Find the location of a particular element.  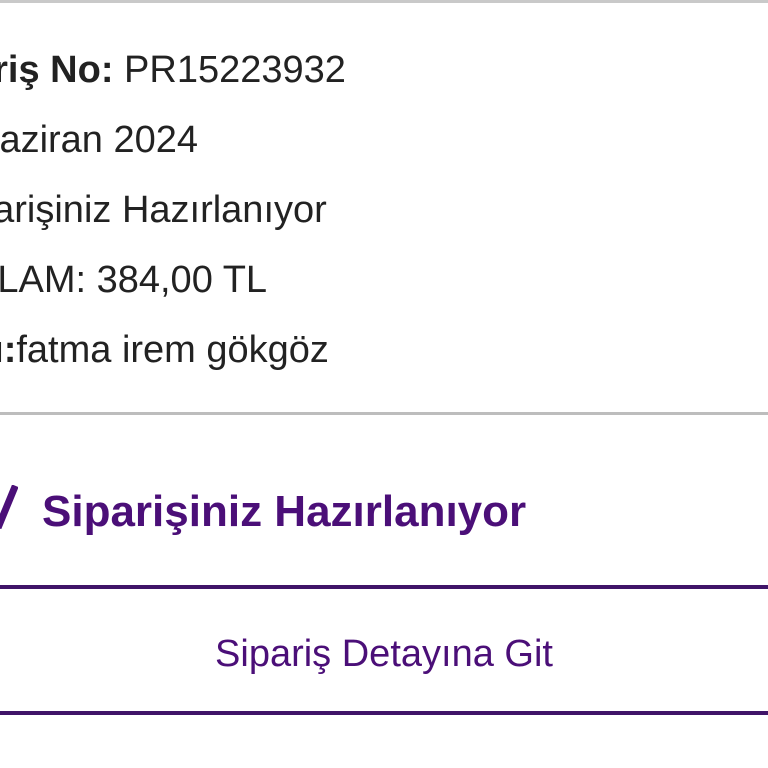

order-detail-button-label: Sipariş Detayına Git is located at coordinates (384, 654).